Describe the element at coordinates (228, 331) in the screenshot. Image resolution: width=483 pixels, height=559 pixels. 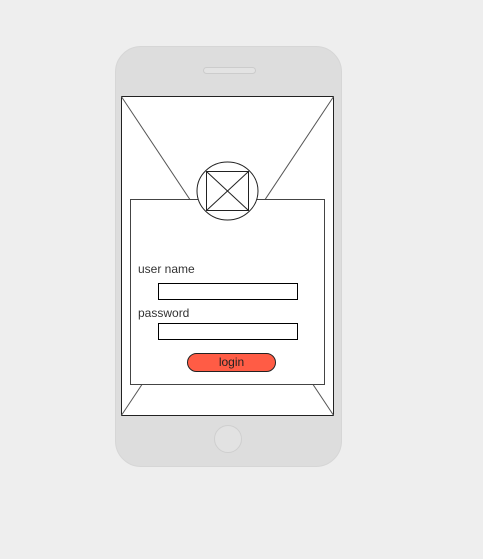
I see `password-input` at that location.